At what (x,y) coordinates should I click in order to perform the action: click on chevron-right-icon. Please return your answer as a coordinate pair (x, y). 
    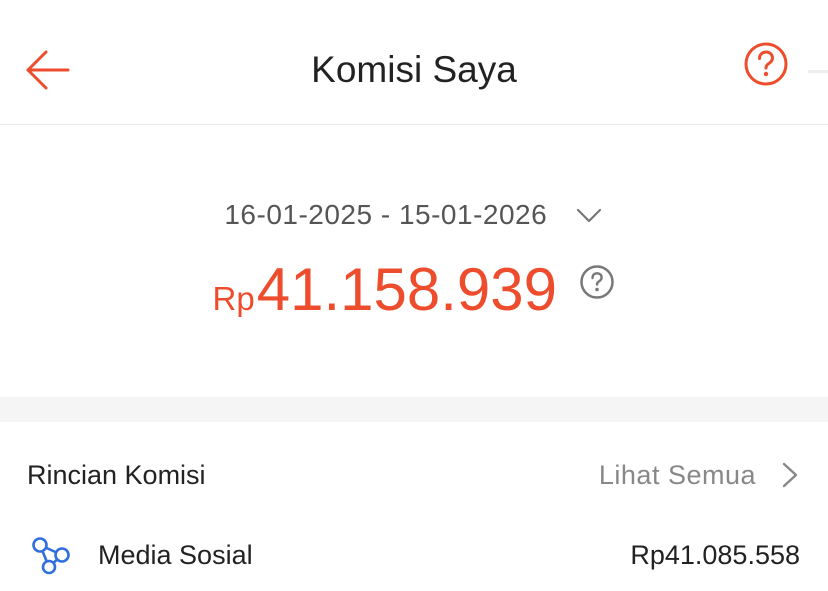
    Looking at the image, I should click on (790, 475).